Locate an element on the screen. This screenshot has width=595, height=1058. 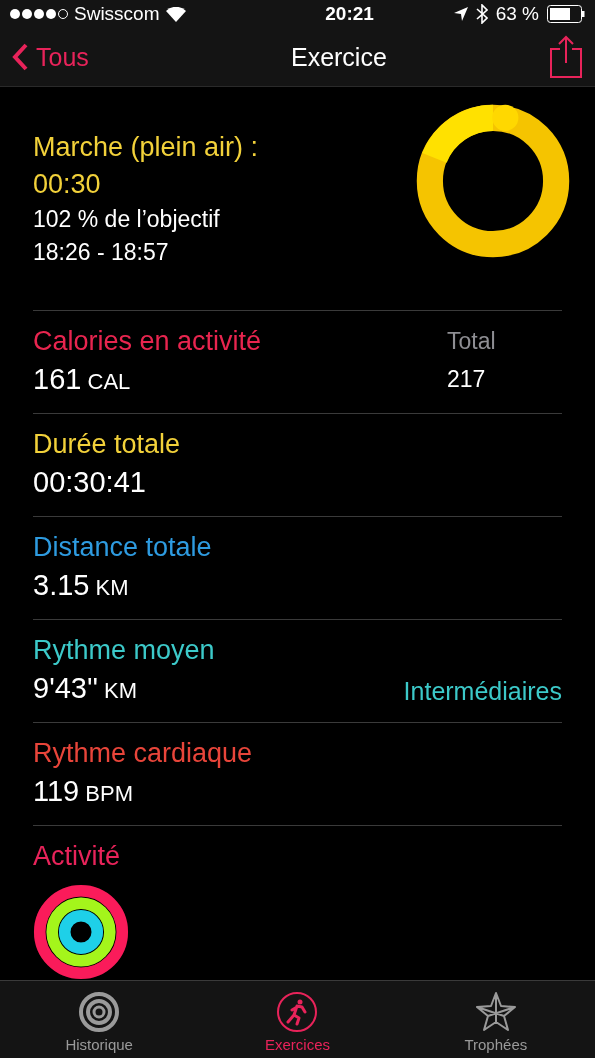
activity-rings-icon is located at coordinates (81, 932).